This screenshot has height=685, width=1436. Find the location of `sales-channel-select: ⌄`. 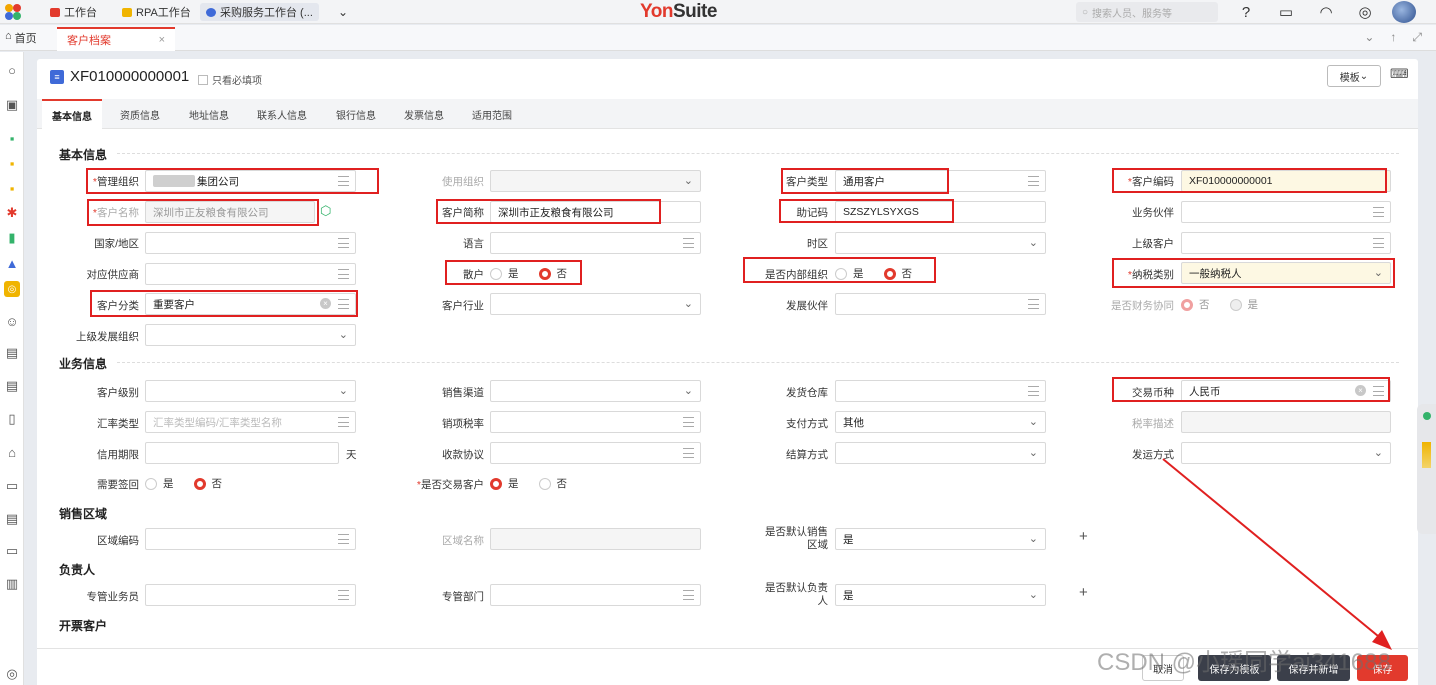

sales-channel-select: ⌄ is located at coordinates (595, 391).